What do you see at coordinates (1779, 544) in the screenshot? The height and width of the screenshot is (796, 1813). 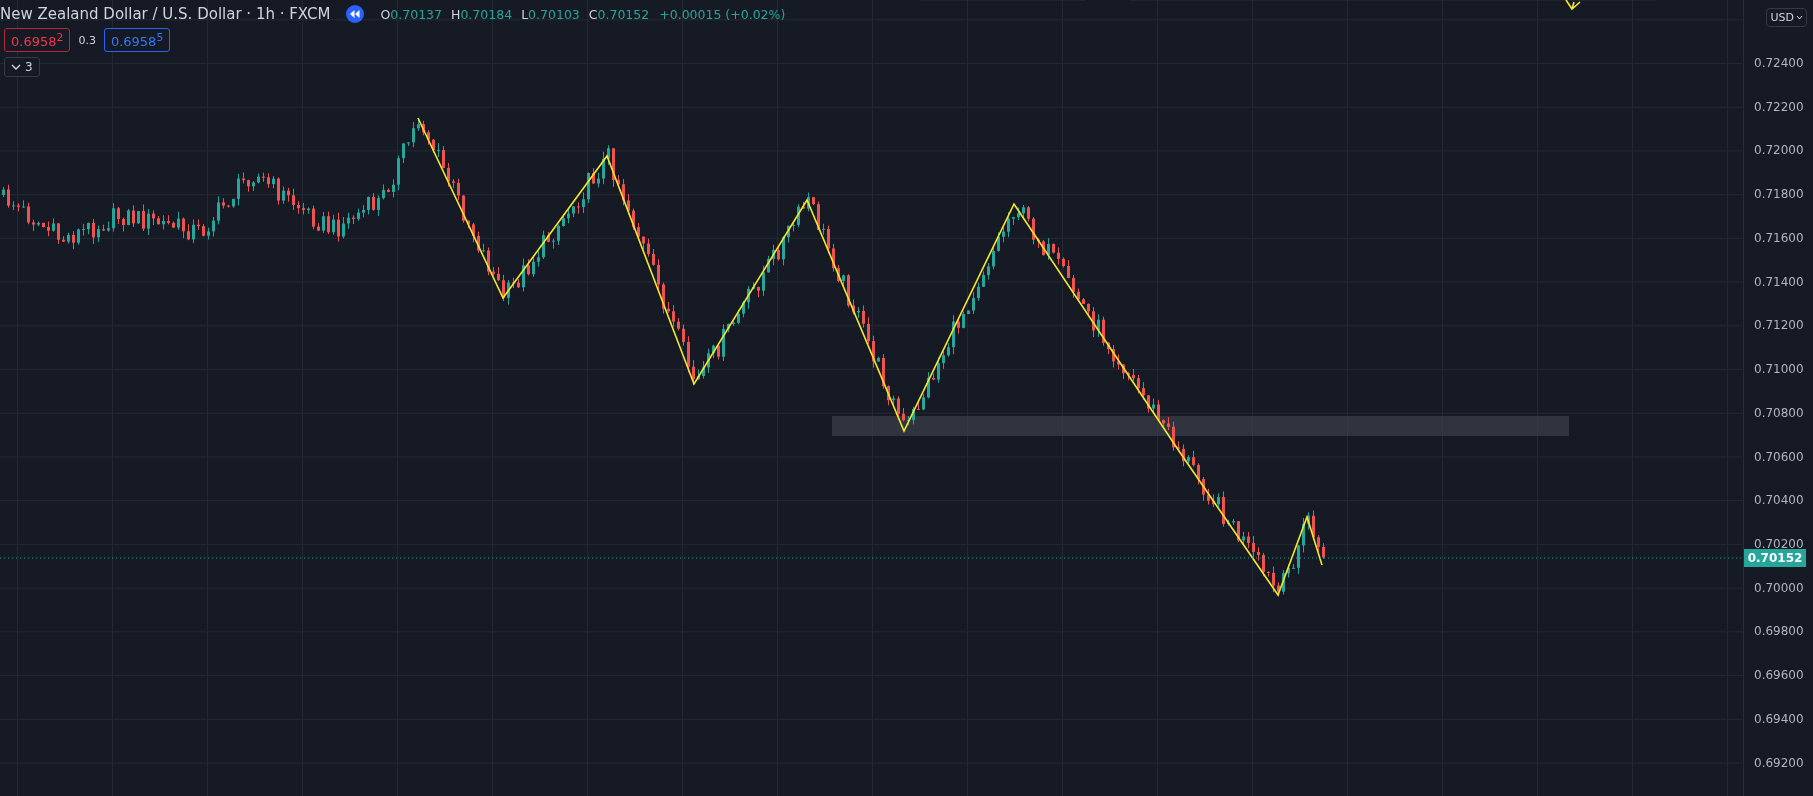 I see `price-label: 0.70200` at bounding box center [1779, 544].